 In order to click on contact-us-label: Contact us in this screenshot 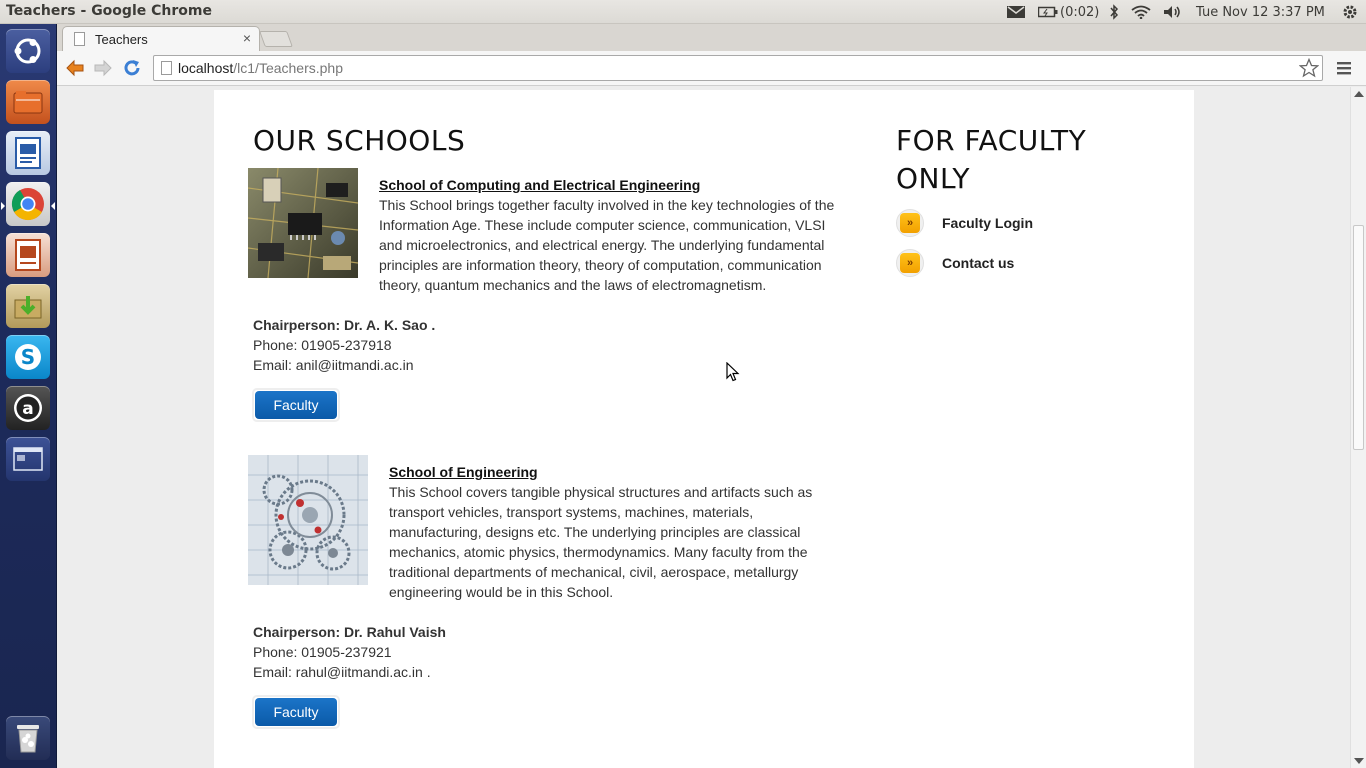, I will do `click(978, 263)`.